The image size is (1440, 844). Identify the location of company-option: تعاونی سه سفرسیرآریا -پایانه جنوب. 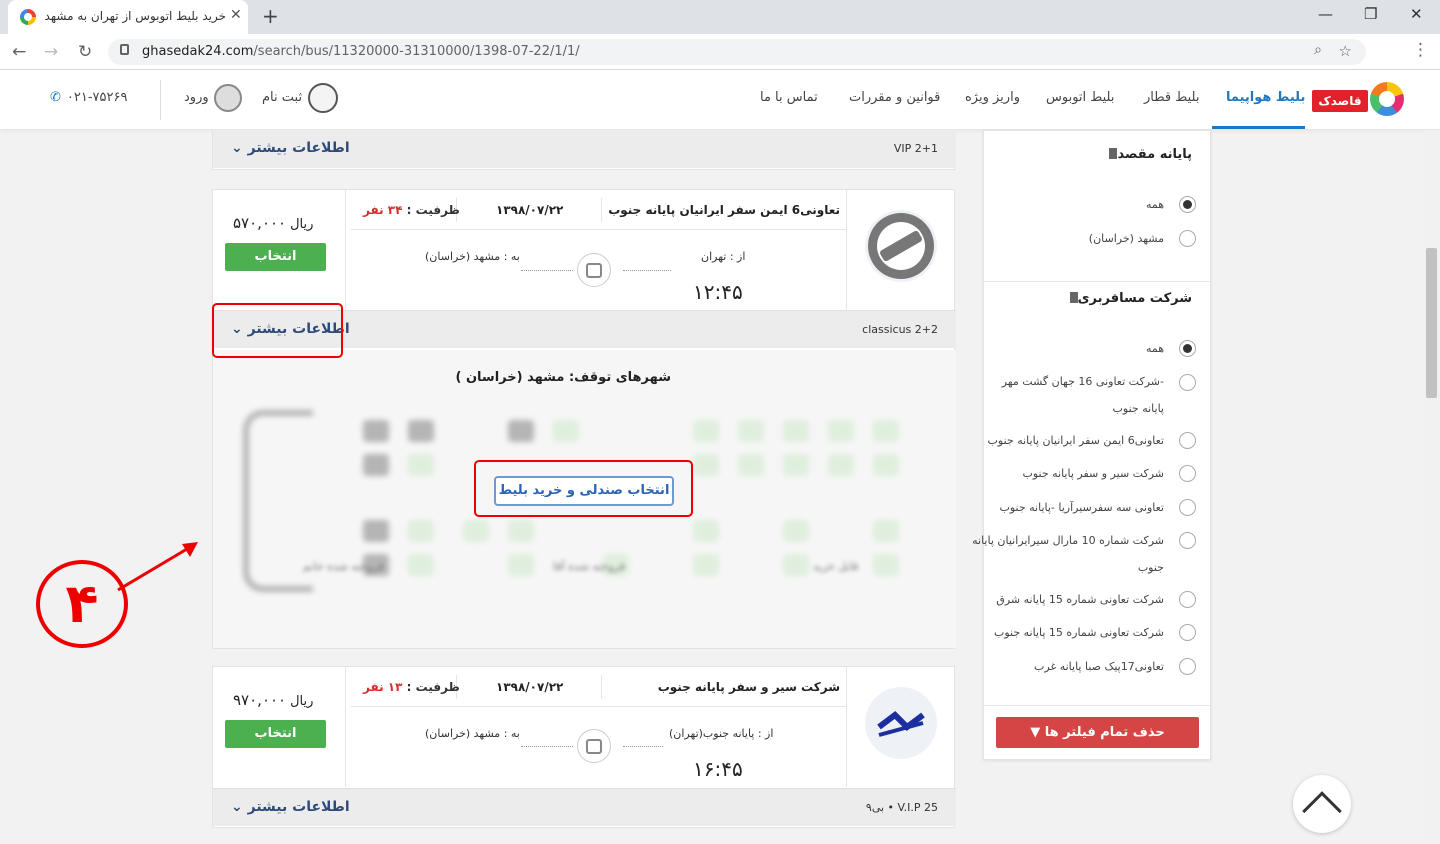
(1081, 507).